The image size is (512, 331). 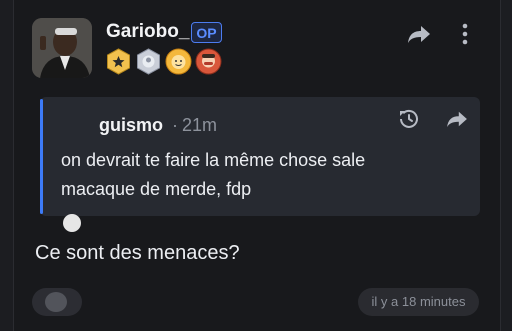 I want to click on comment-timestamp: il y a 18 minutes, so click(x=418, y=302).